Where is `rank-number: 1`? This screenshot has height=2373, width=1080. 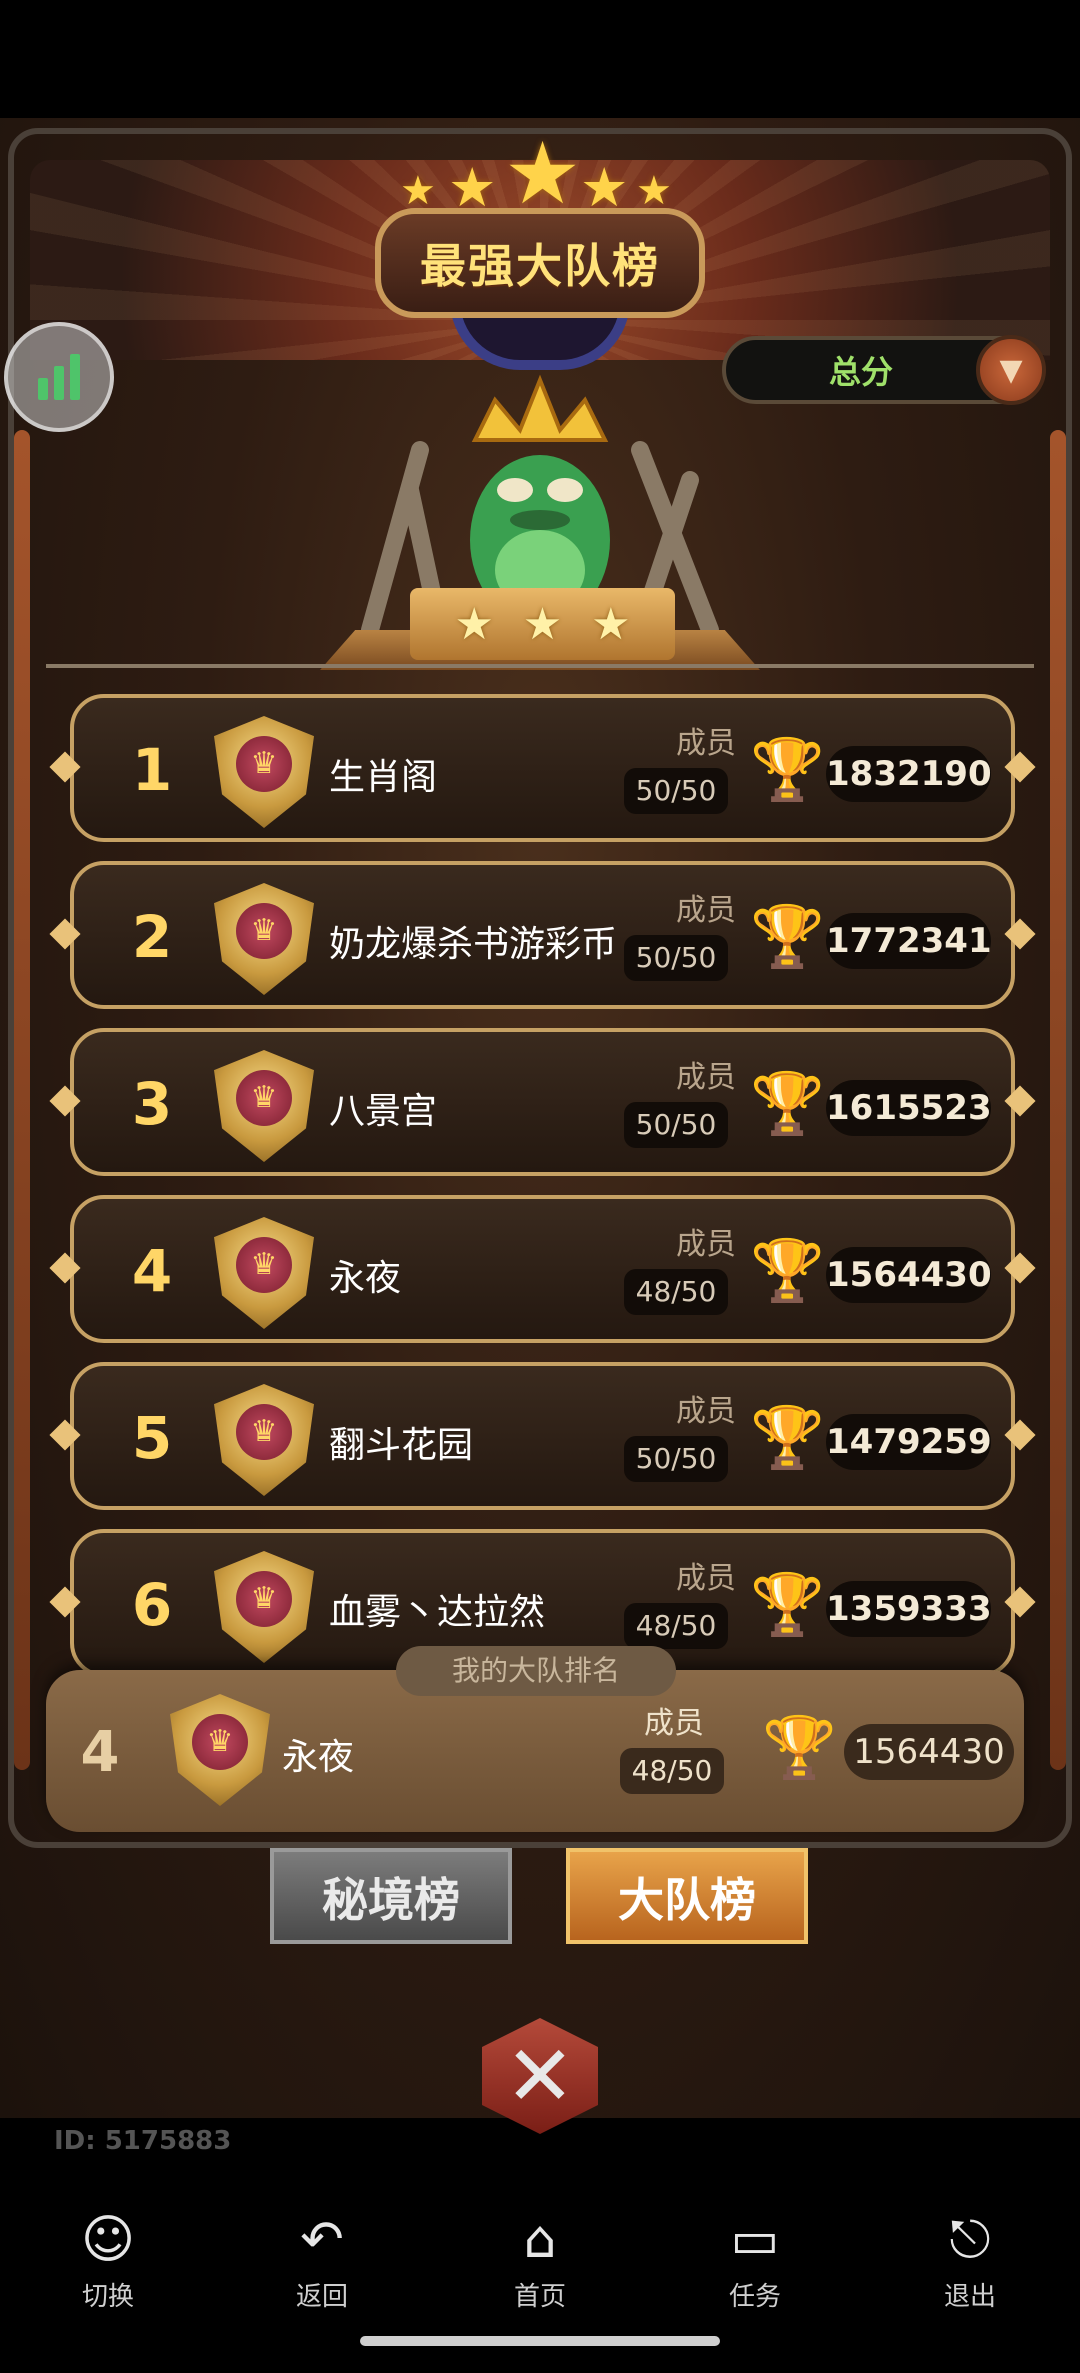
rank-number: 1 is located at coordinates (152, 770).